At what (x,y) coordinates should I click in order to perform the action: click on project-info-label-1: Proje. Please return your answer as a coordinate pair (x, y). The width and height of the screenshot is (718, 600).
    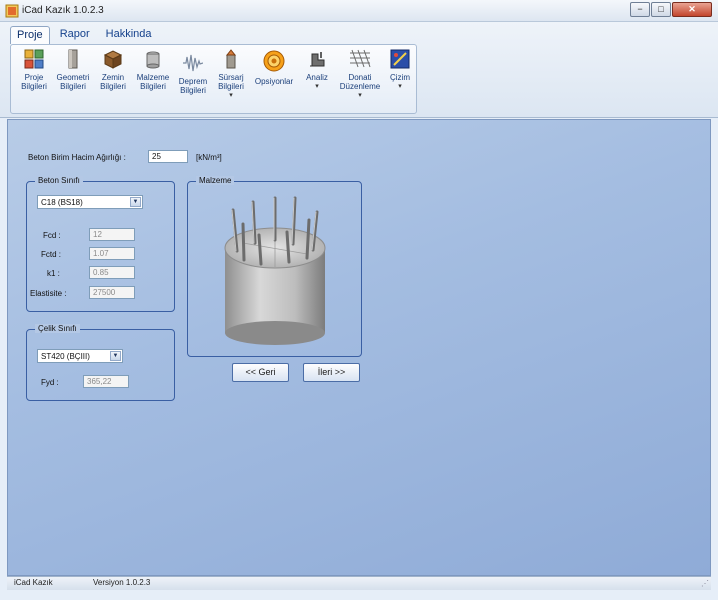
    Looking at the image, I should click on (34, 77).